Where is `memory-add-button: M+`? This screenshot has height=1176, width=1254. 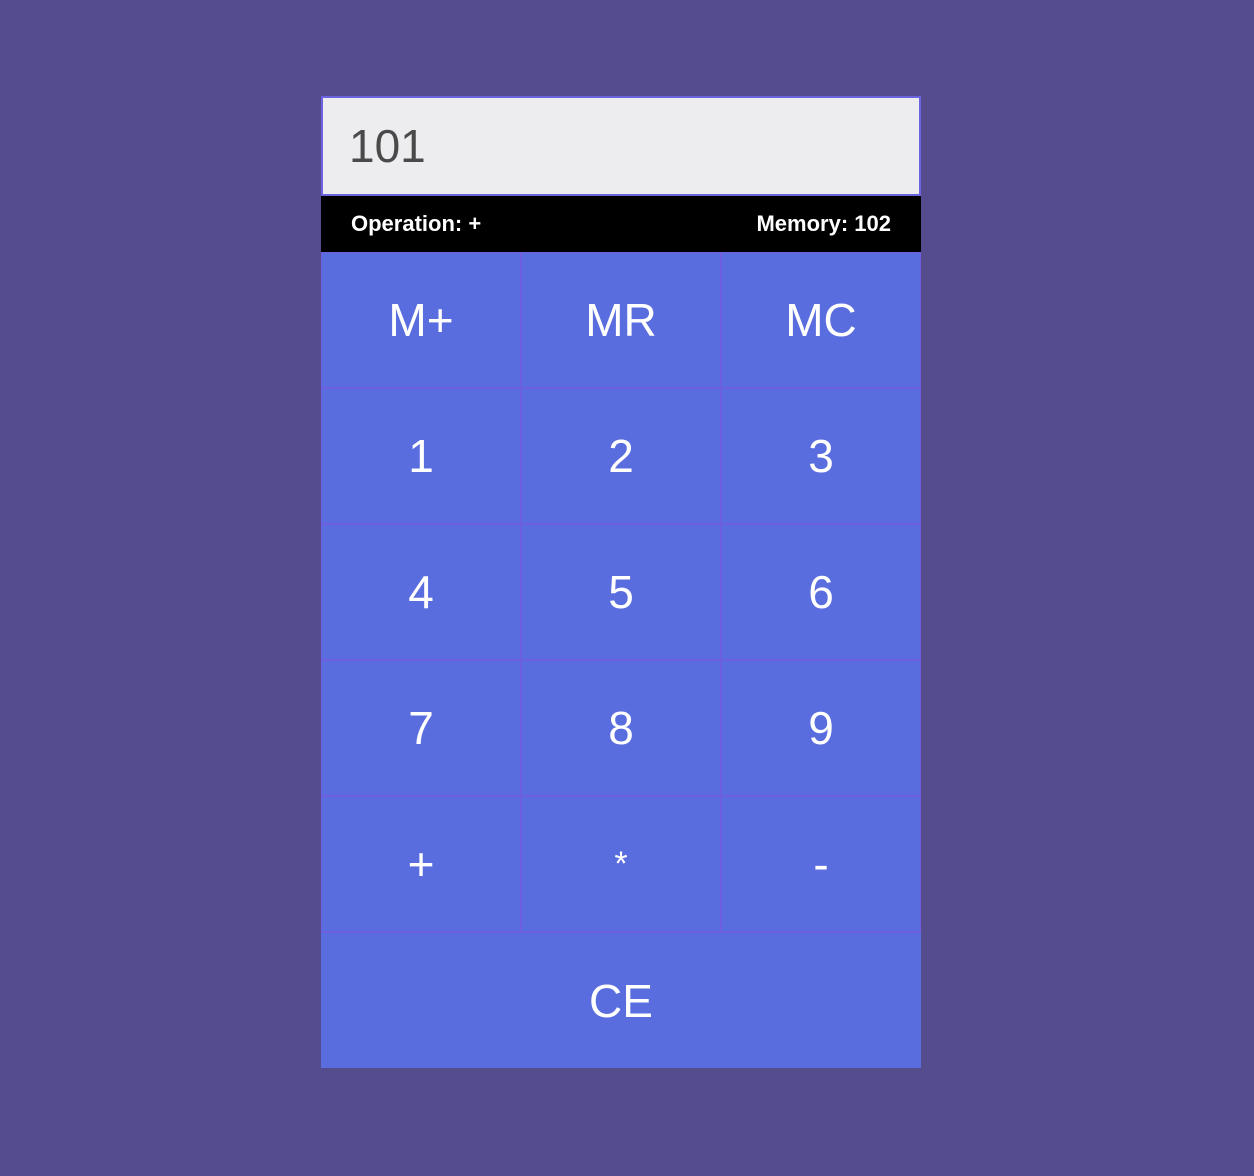 memory-add-button: M+ is located at coordinates (421, 320).